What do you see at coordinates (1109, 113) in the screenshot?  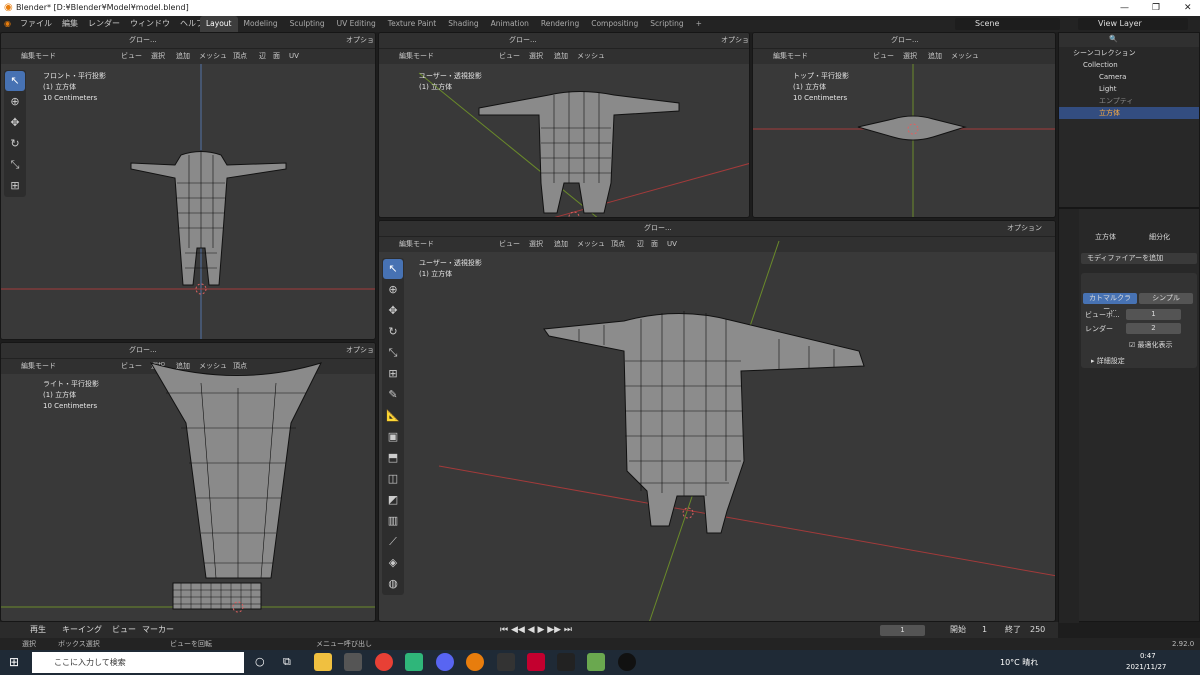 I see `outliner-item-label: 立方体` at bounding box center [1109, 113].